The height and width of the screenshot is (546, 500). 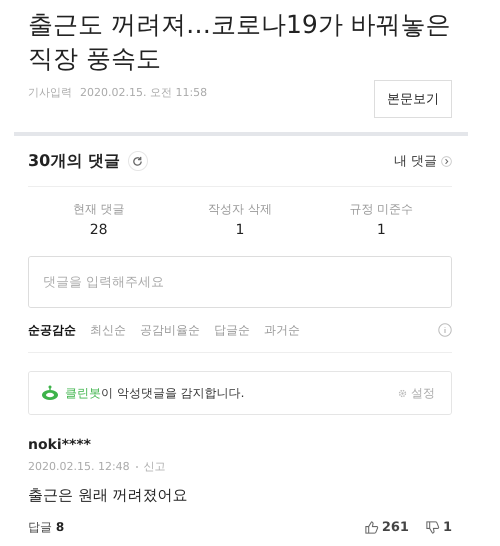 What do you see at coordinates (371, 527) in the screenshot?
I see `thumbs-up-icon` at bounding box center [371, 527].